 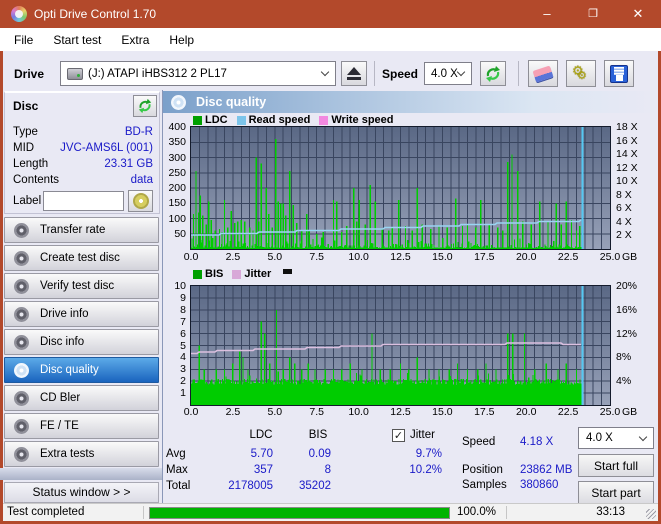 I want to click on disc-field-row: Contents data, so click(x=83, y=181).